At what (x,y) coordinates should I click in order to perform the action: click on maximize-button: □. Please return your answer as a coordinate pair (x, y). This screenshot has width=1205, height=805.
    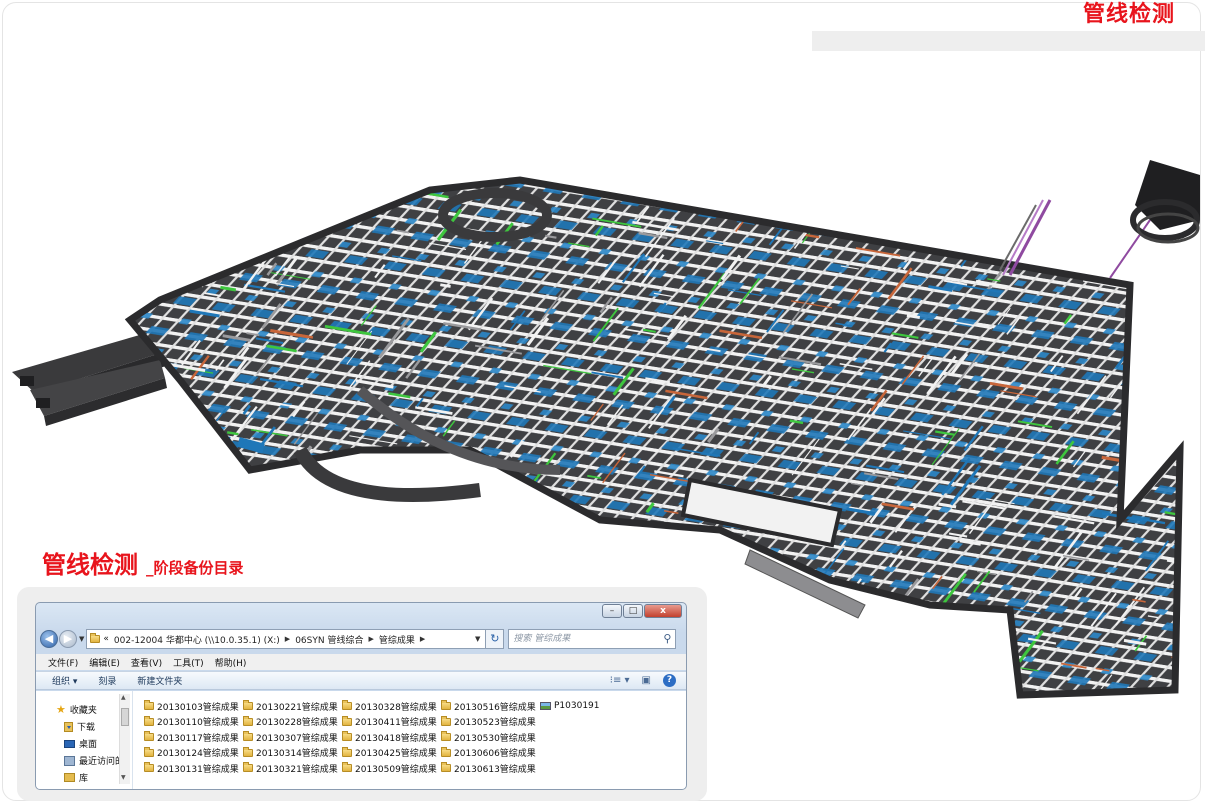
    Looking at the image, I should click on (633, 611).